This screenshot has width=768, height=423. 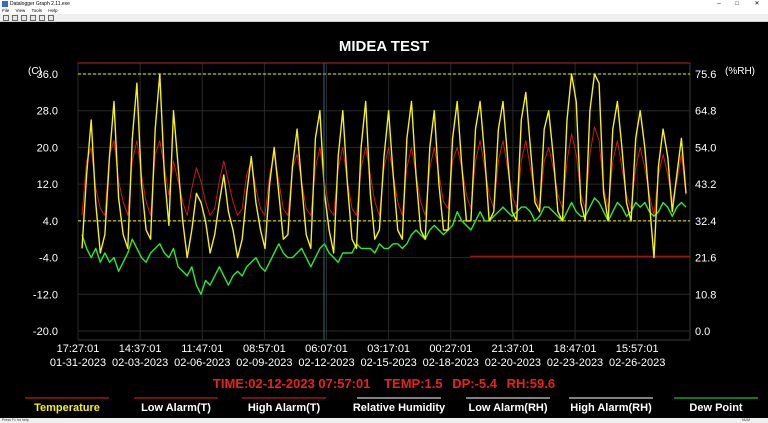 What do you see at coordinates (611, 408) in the screenshot?
I see `legend-item-high-alarm-rh: High Alarm(RH)` at bounding box center [611, 408].